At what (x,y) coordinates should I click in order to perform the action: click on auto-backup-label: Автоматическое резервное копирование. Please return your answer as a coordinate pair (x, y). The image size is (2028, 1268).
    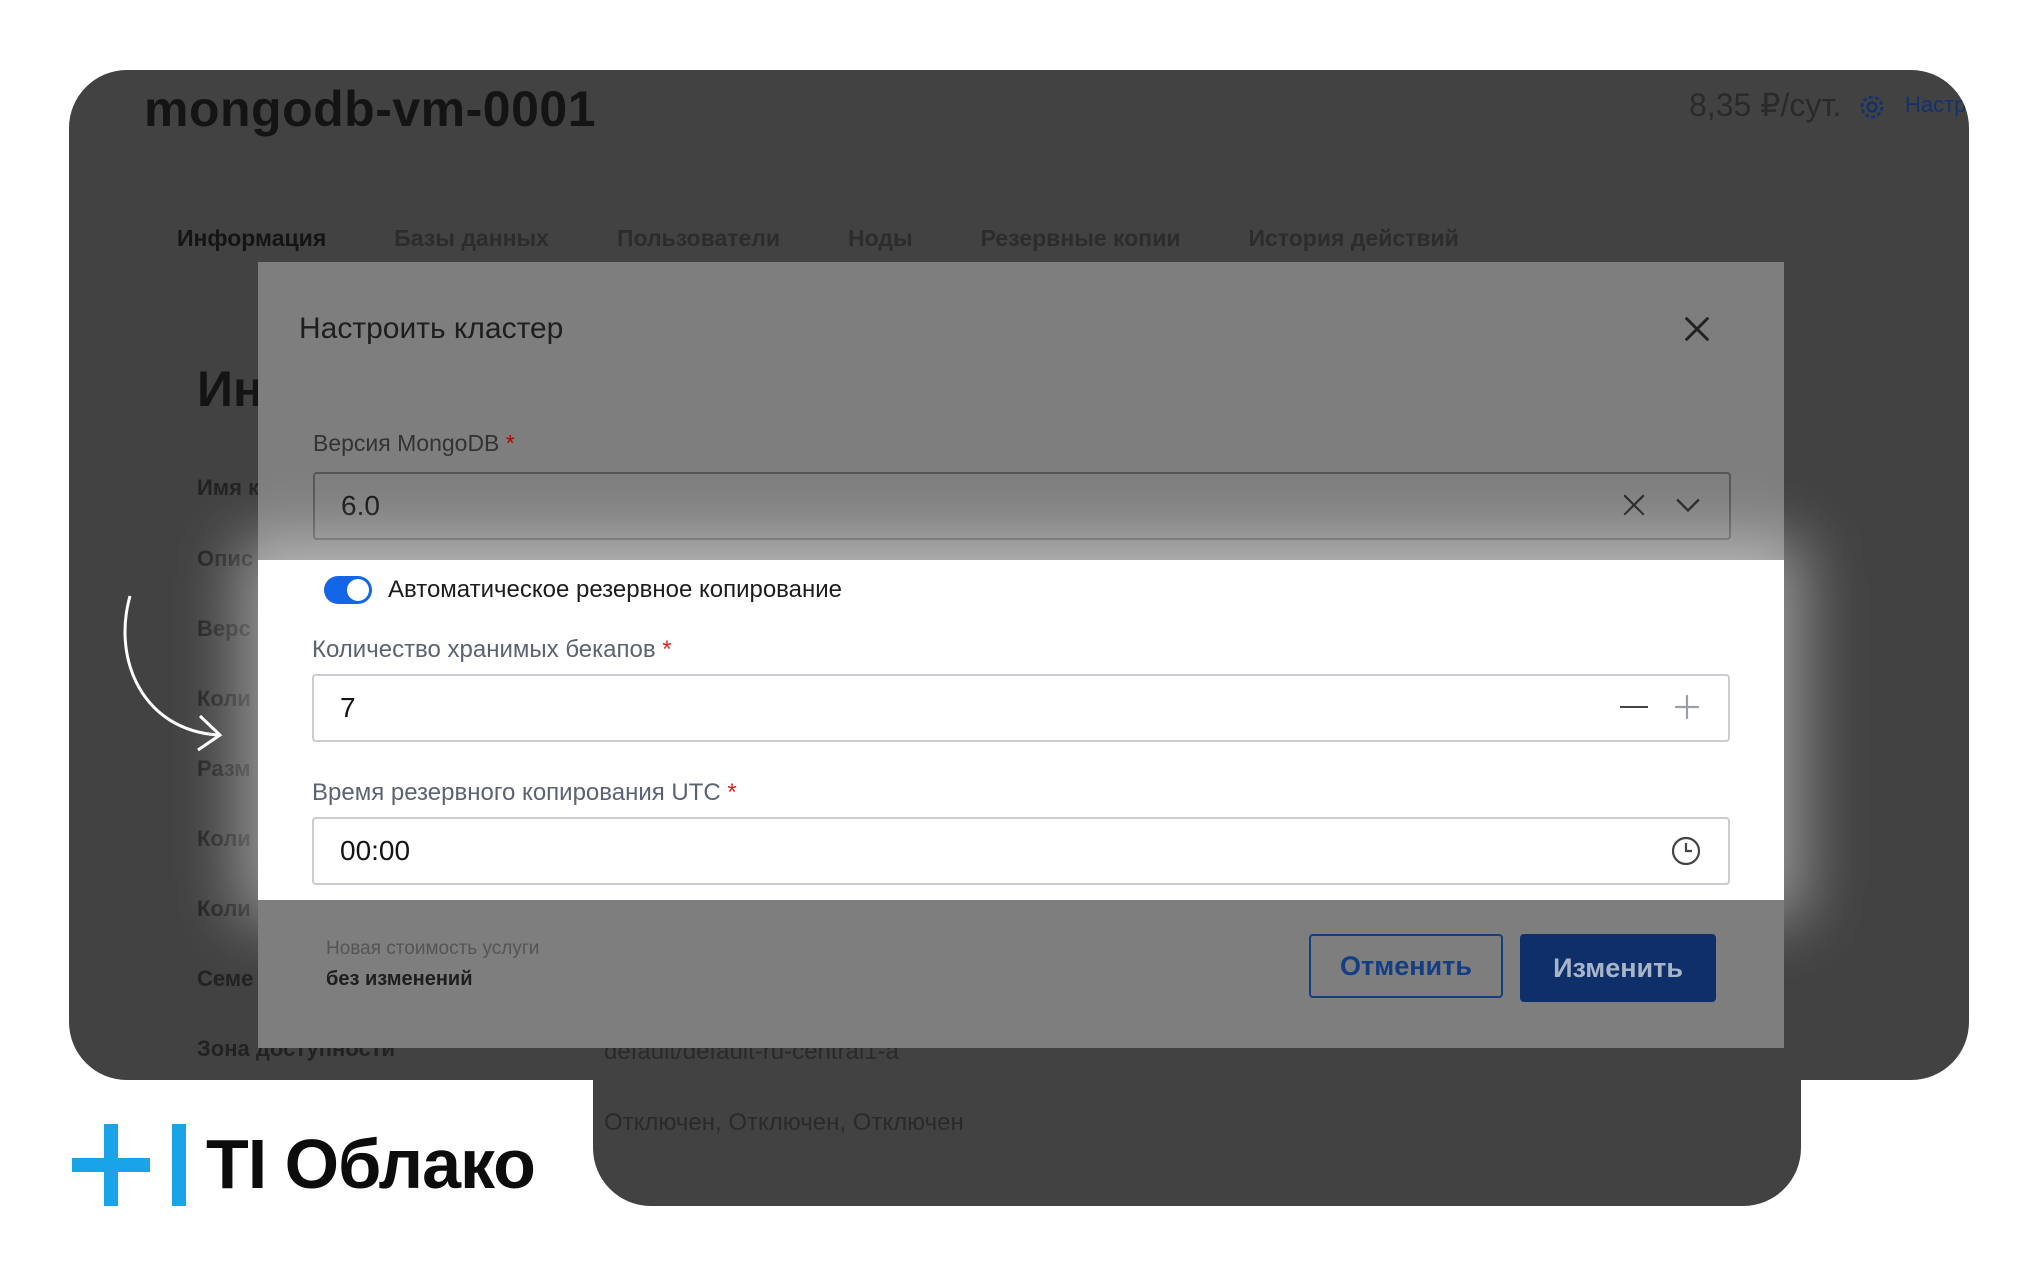
    Looking at the image, I should click on (615, 589).